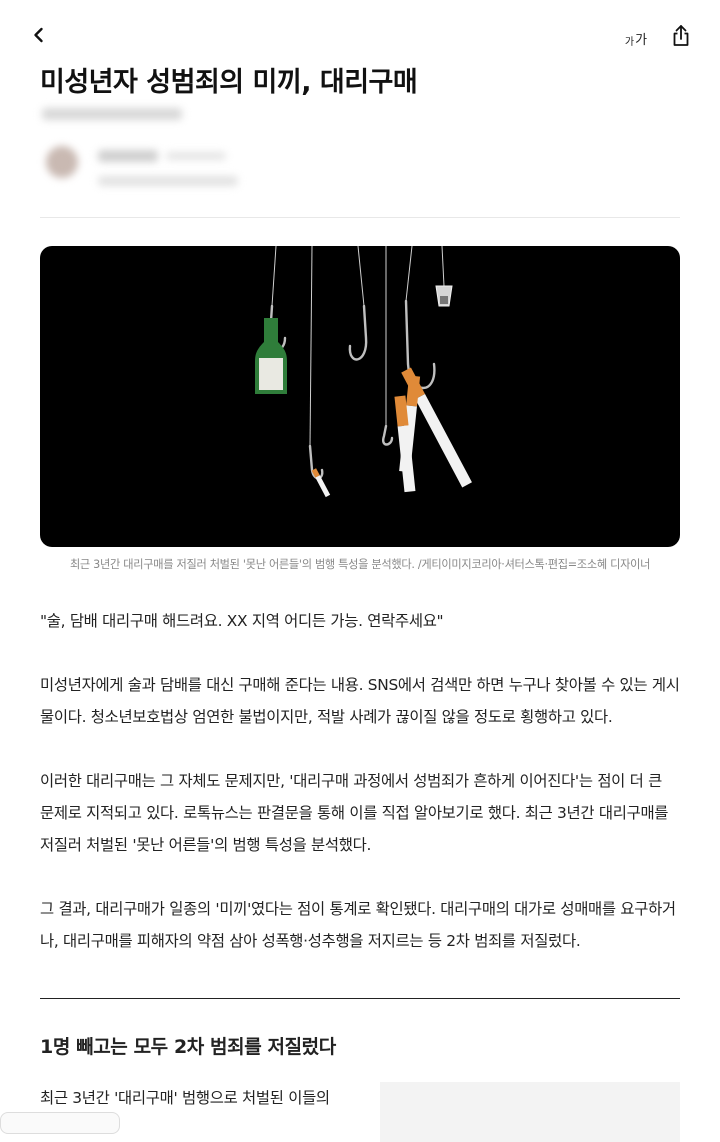 This screenshot has height=1142, width=720. I want to click on shot-glass-icon, so click(444, 296).